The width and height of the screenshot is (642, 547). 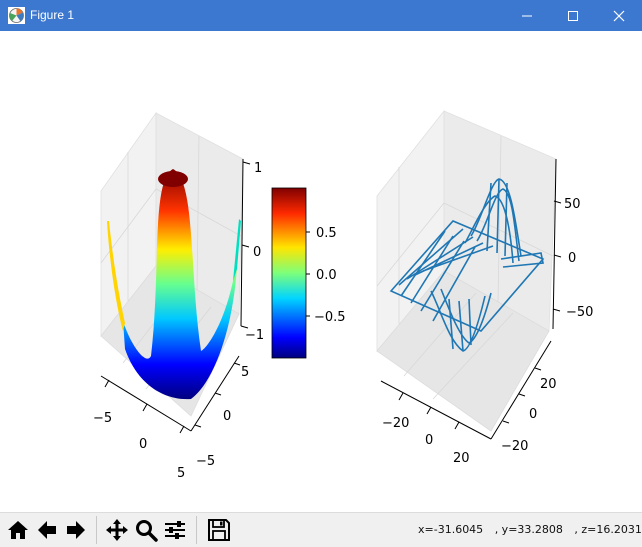 What do you see at coordinates (572, 204) in the screenshot?
I see `right-z-tick-1: 50` at bounding box center [572, 204].